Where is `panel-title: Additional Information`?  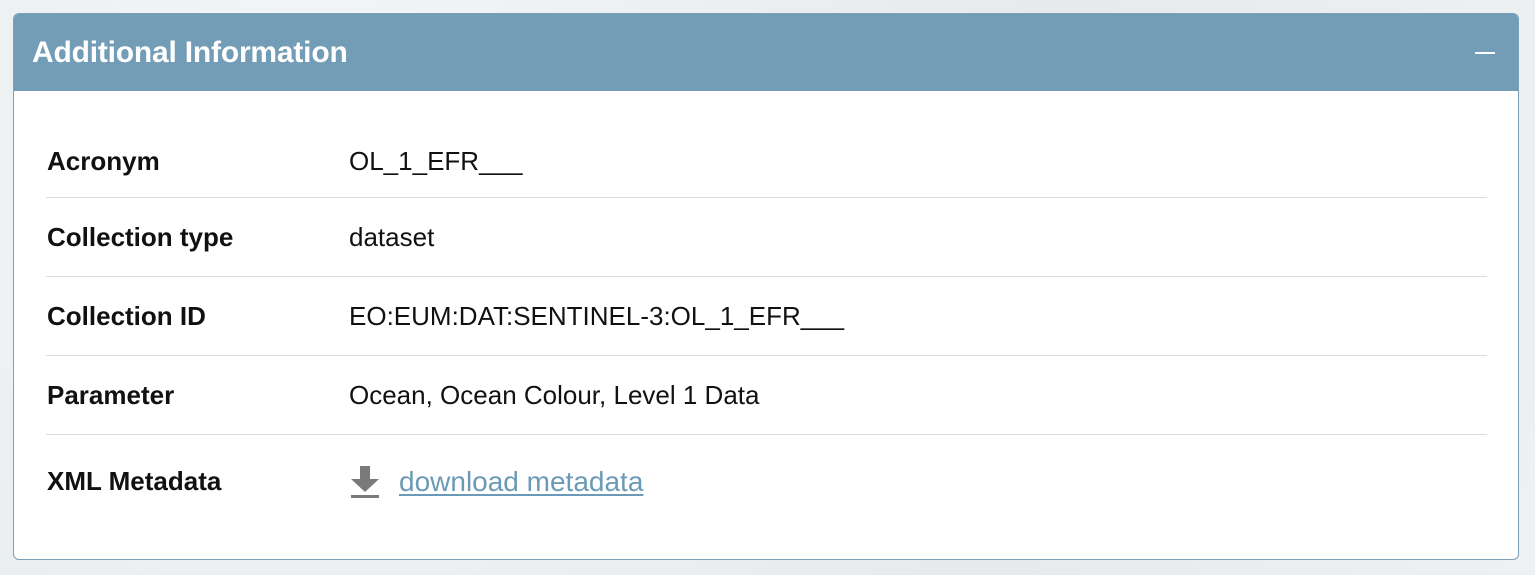
panel-title: Additional Information is located at coordinates (190, 52).